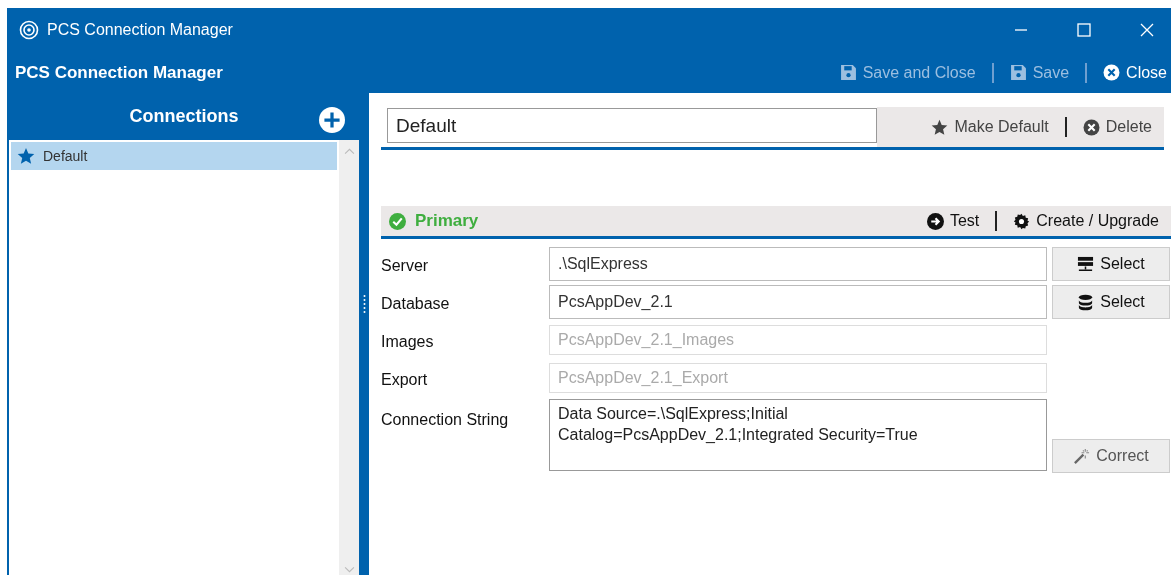 Image resolution: width=1171 pixels, height=575 pixels. I want to click on field-label: Images, so click(408, 341).